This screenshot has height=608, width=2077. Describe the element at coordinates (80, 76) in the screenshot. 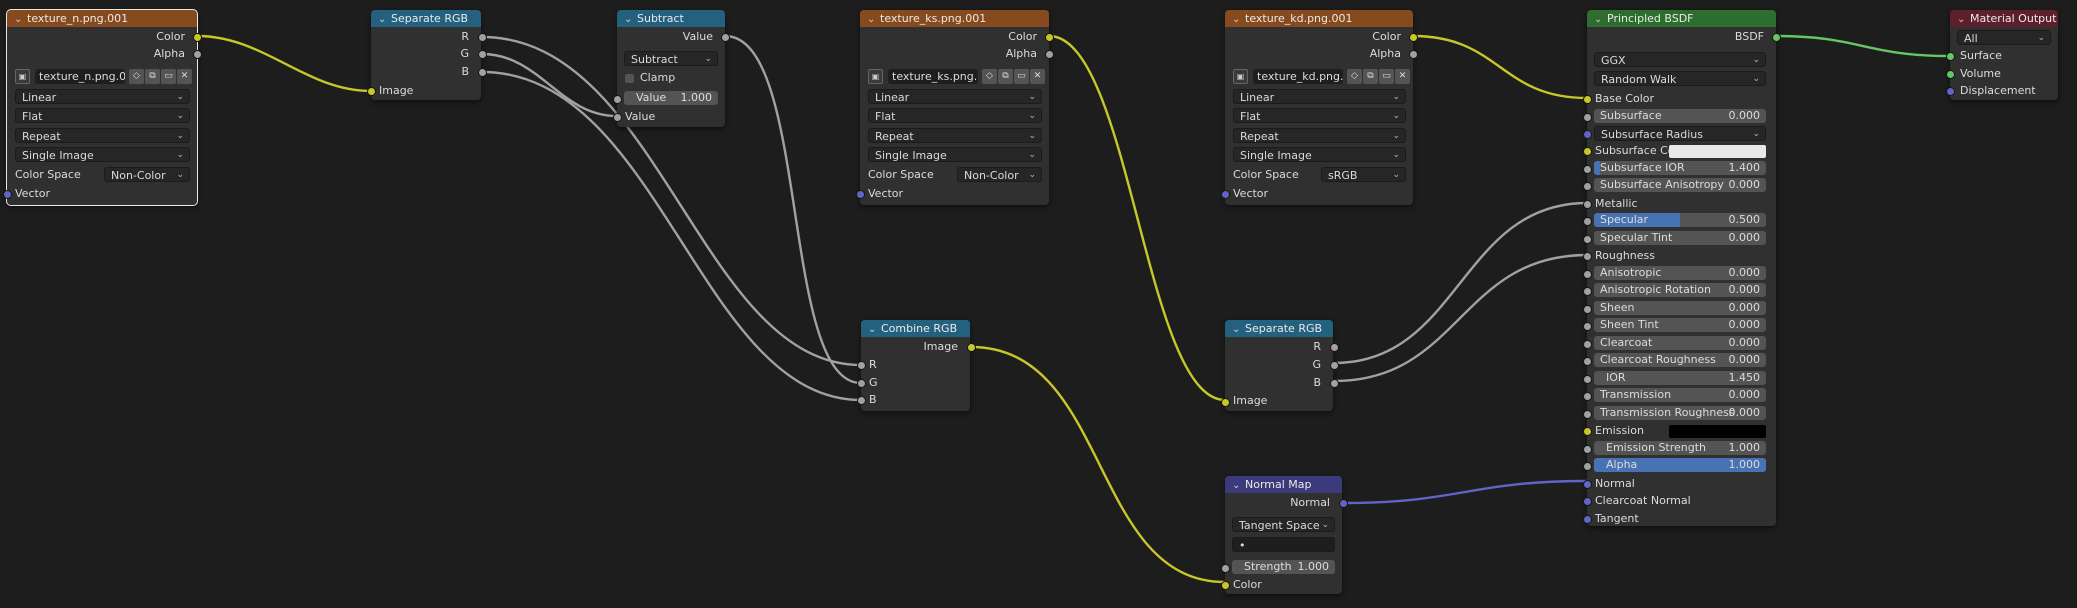

I see `image-name-field: texture_n.png.001` at that location.